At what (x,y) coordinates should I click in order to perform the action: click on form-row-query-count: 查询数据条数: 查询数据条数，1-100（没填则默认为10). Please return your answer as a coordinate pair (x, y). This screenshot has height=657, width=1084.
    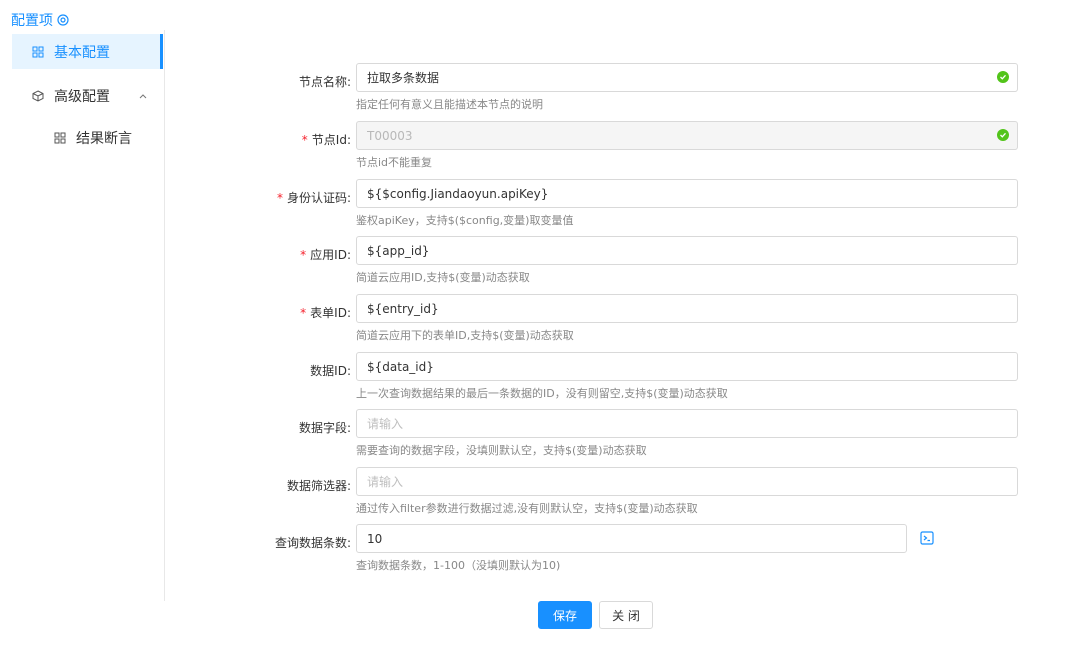
    Looking at the image, I should click on (640, 553).